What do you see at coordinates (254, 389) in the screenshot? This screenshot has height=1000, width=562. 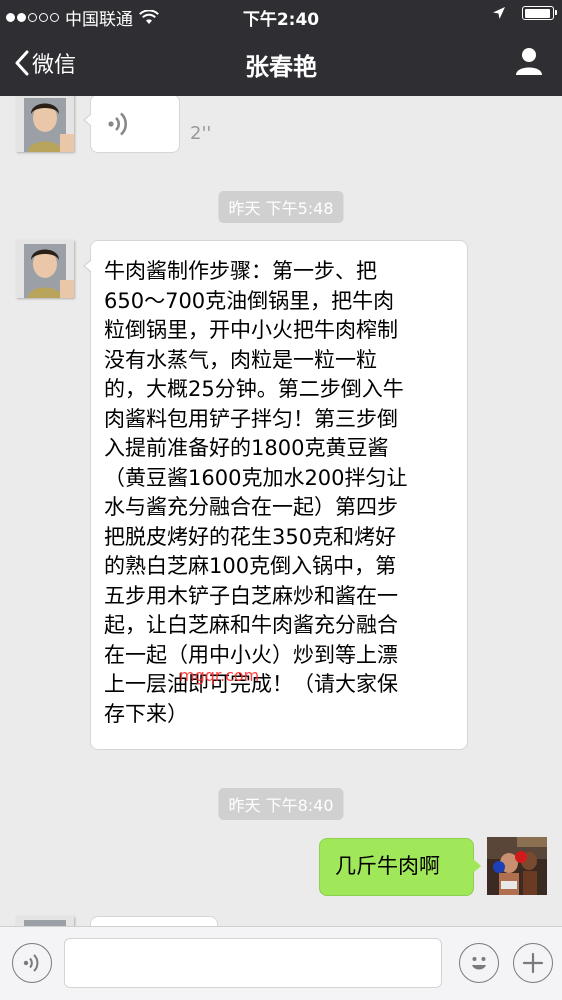 I see `message-line: 的，大概25分钟。第二步倒入牛` at bounding box center [254, 389].